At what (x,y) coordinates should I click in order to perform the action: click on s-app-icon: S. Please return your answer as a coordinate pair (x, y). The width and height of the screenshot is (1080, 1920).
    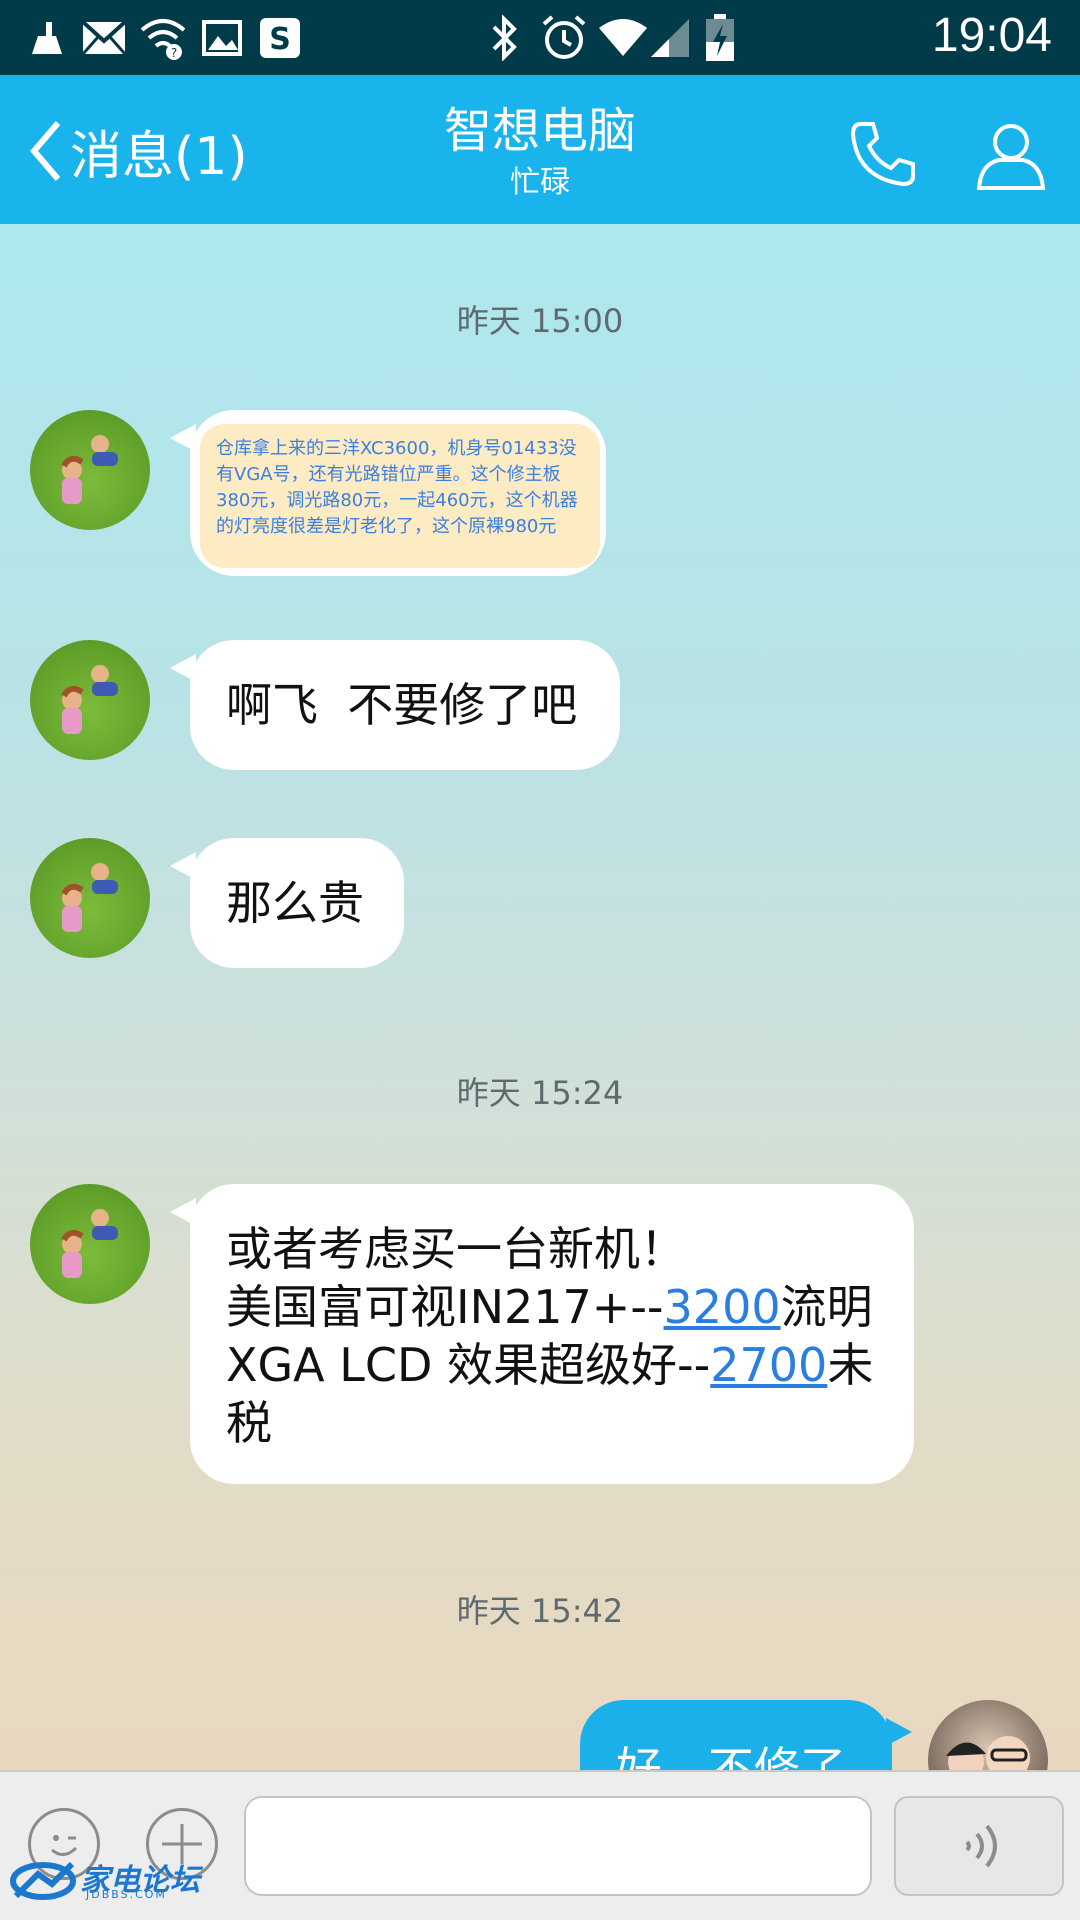
    Looking at the image, I should click on (280, 38).